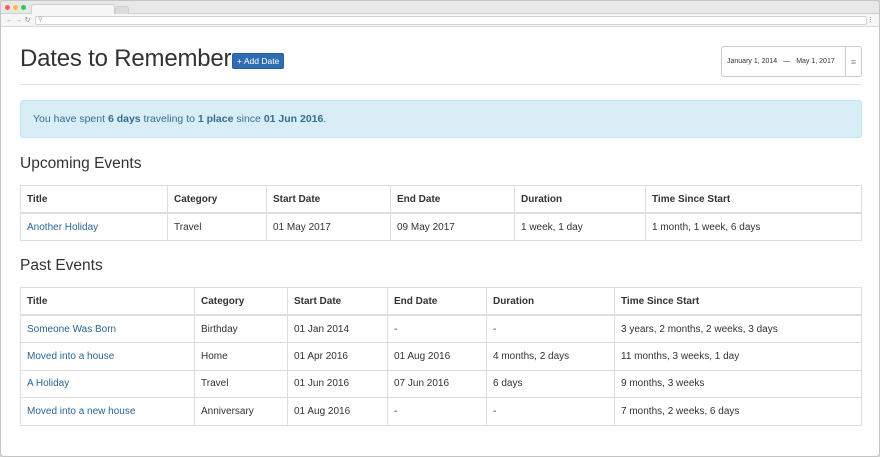 The image size is (880, 457). I want to click on past-events-heading: Past Events, so click(61, 265).